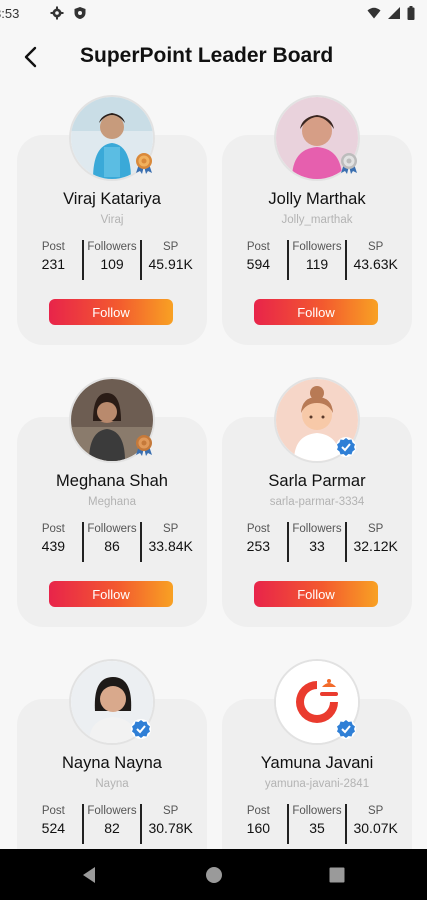 The height and width of the screenshot is (900, 427). I want to click on stat-sp: SP 45.91K, so click(169, 260).